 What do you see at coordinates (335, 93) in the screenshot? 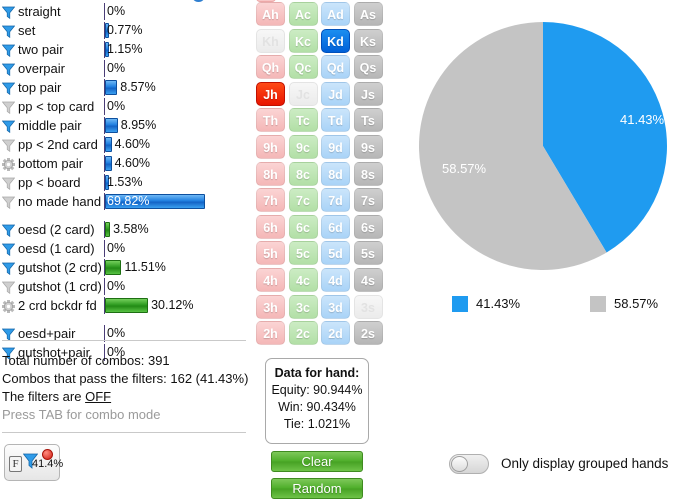
I see `card-Jd: Jd` at bounding box center [335, 93].